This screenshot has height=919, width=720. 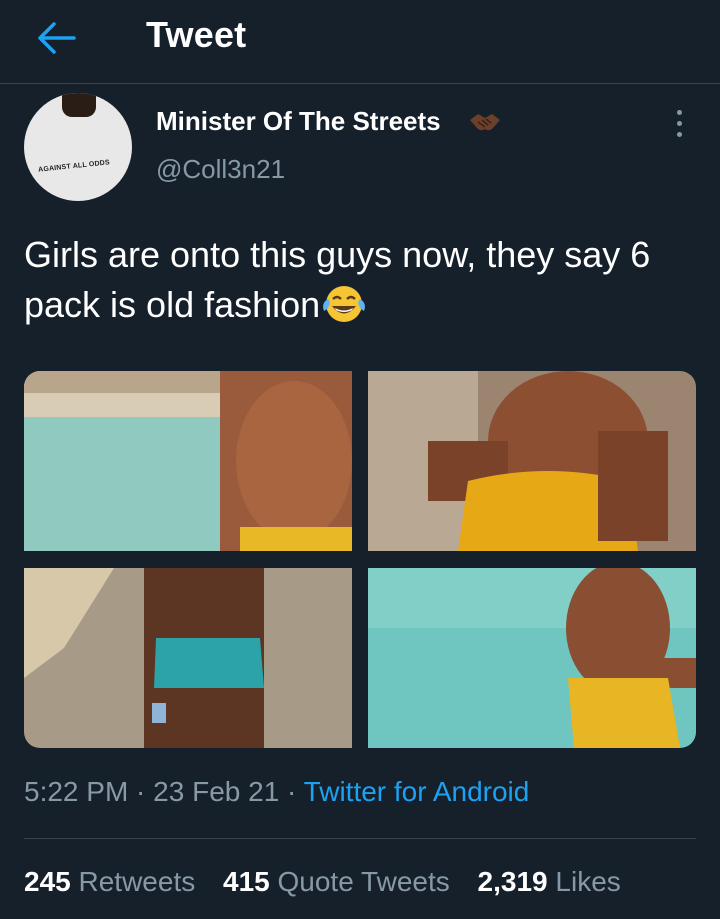 I want to click on arrow-left-icon, so click(x=57, y=38).